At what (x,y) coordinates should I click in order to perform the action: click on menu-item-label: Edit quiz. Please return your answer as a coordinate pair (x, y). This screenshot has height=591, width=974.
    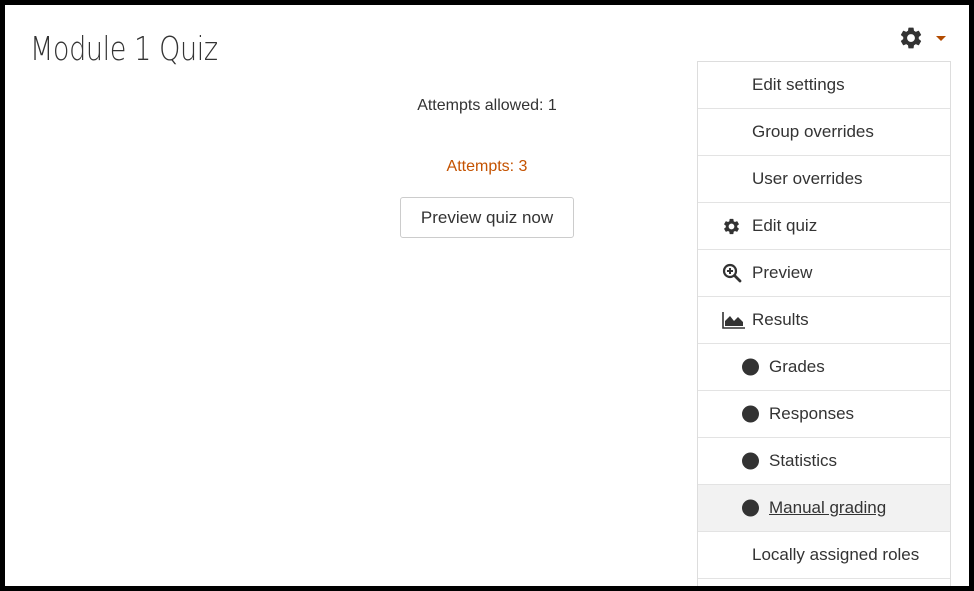
    Looking at the image, I should click on (785, 225).